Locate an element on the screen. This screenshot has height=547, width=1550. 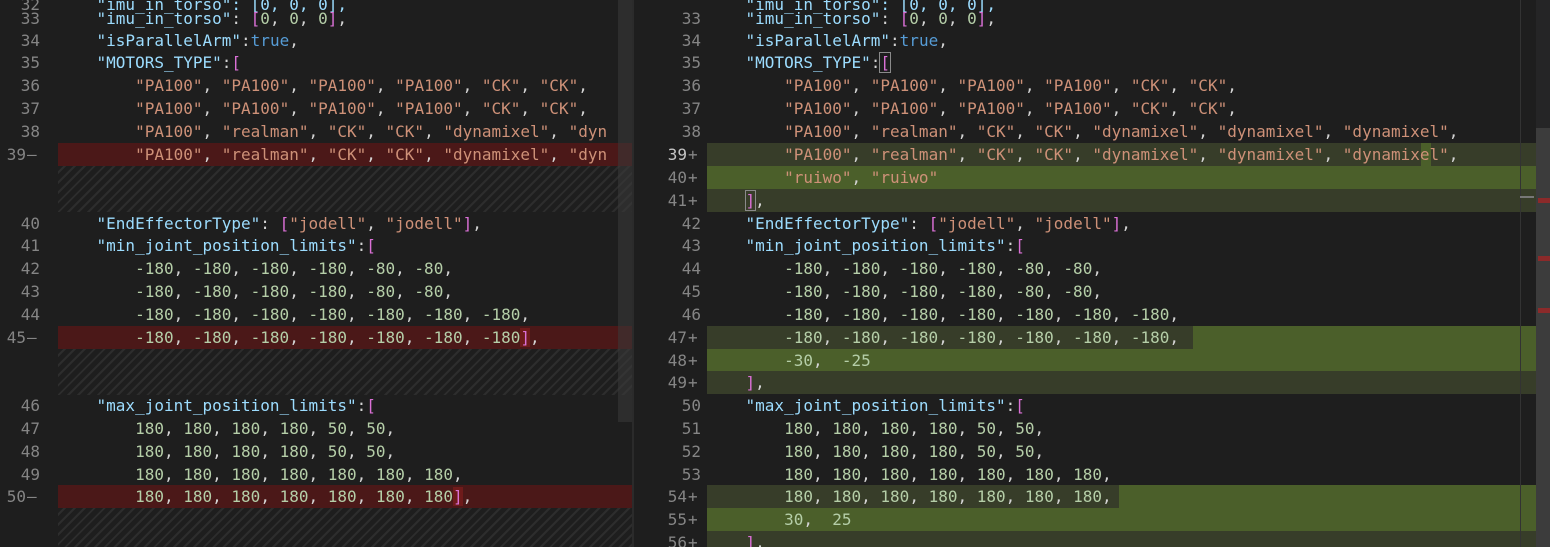
line-number: 40 is located at coordinates (30, 223).